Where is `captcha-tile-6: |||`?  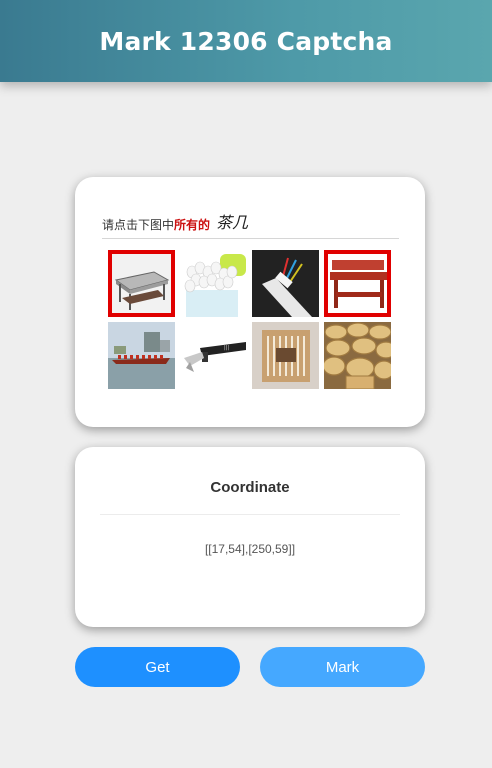
captcha-tile-6: ||| is located at coordinates (213, 355).